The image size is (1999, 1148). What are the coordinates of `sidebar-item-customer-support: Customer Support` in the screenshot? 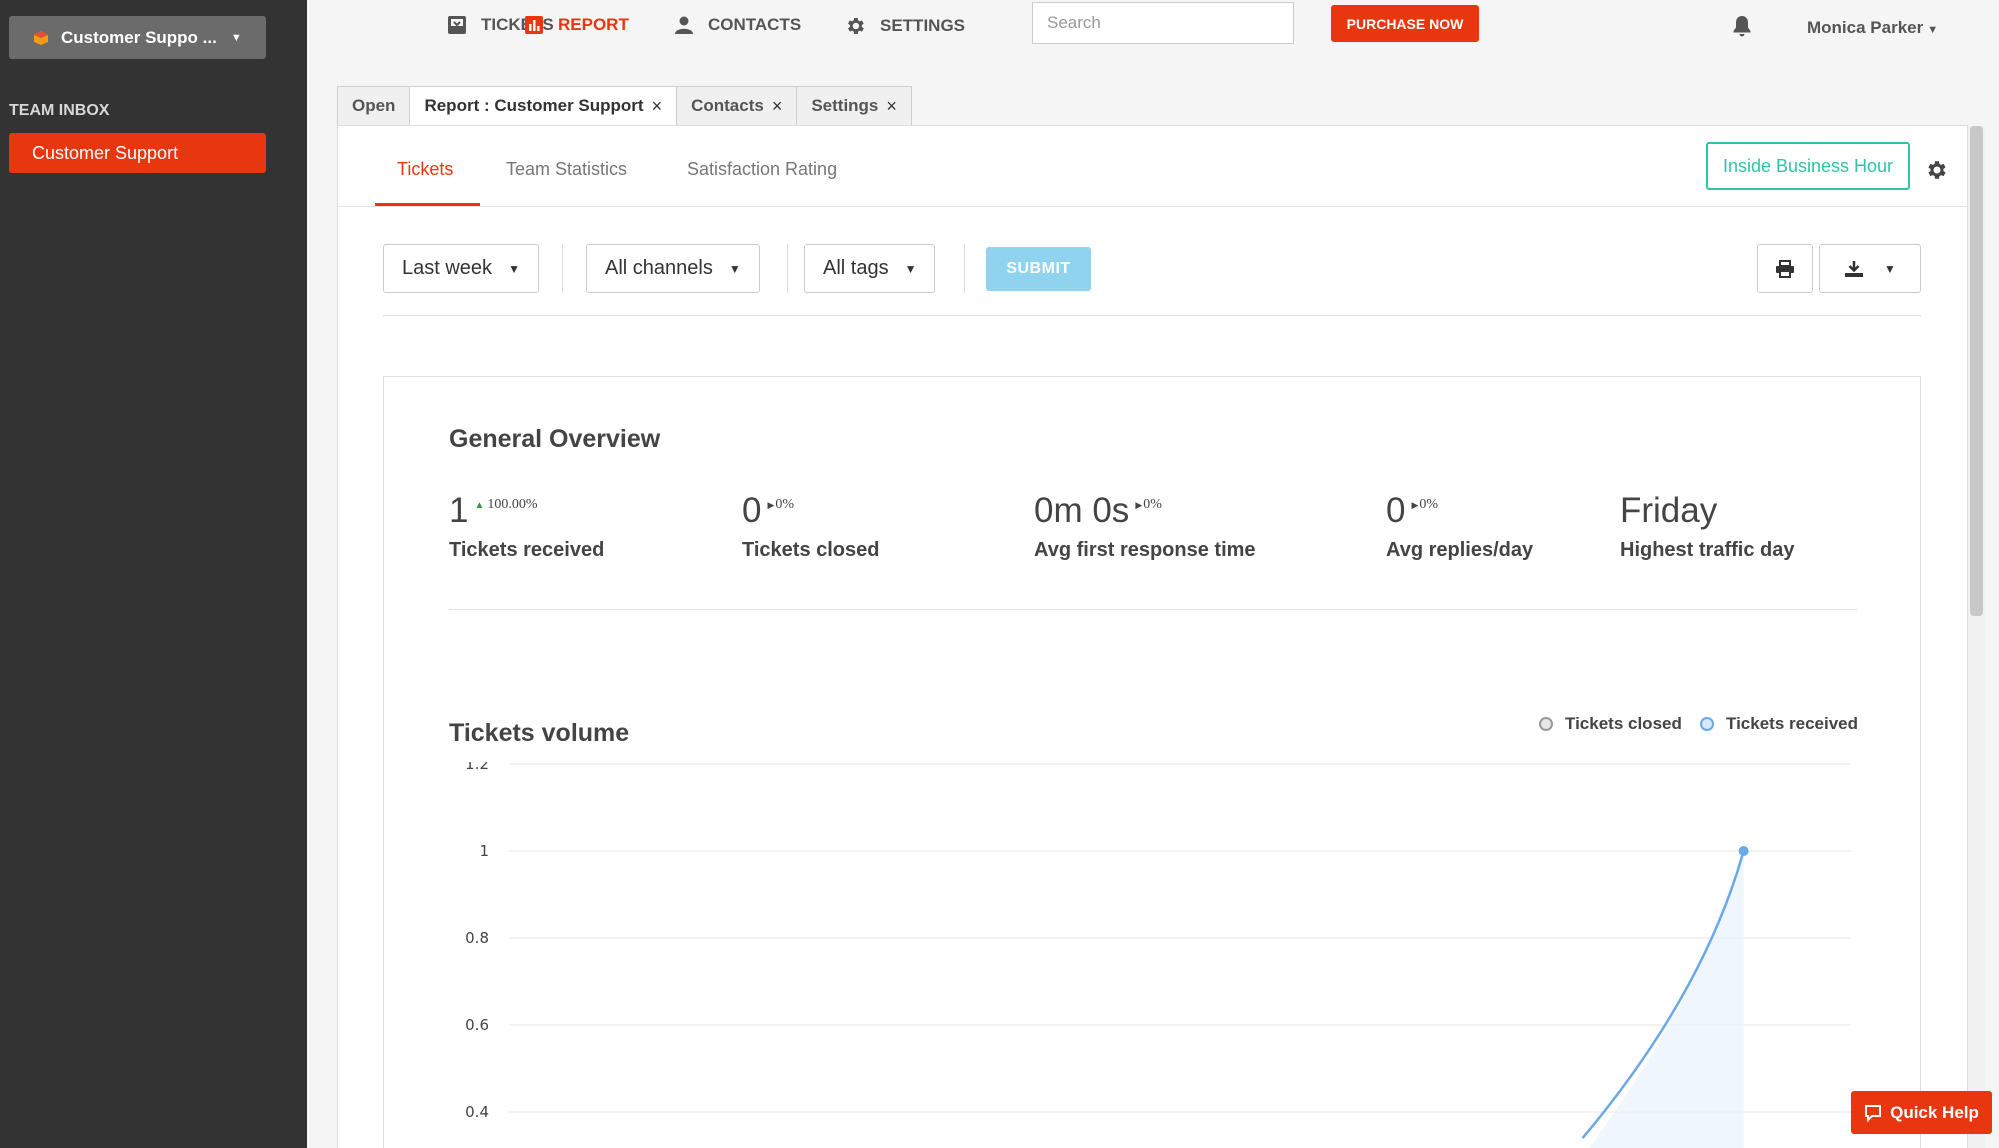 It's located at (137, 153).